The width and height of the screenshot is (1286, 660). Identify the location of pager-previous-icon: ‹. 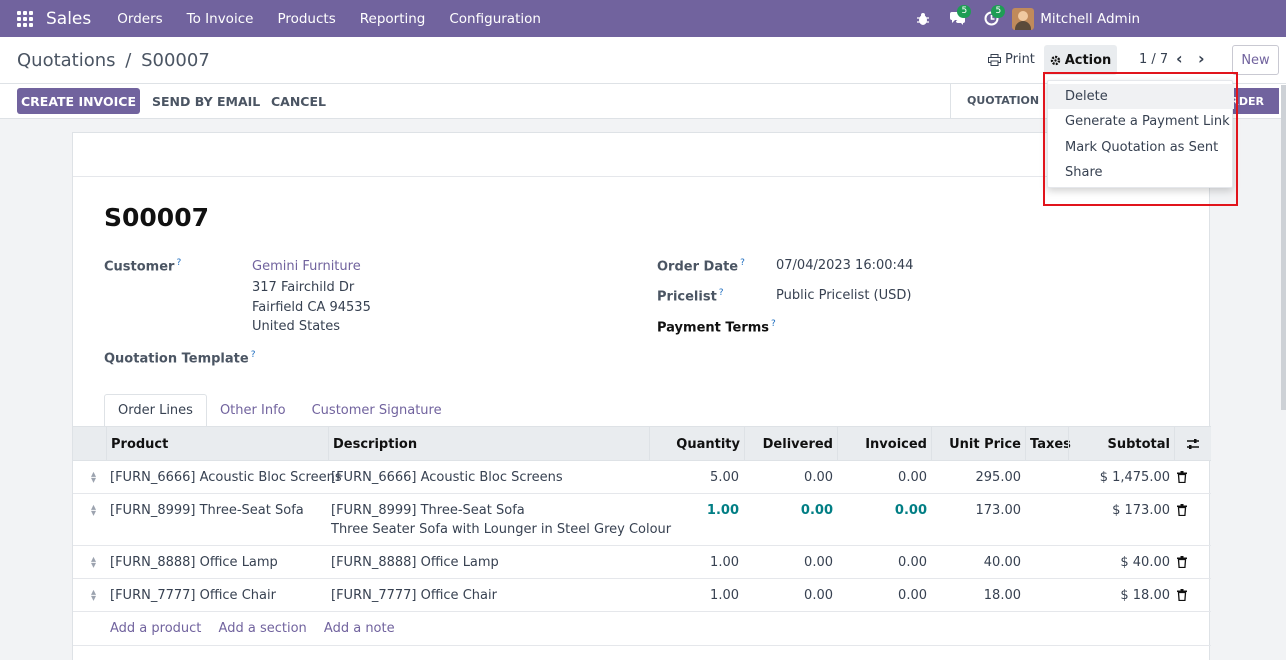
(1179, 58).